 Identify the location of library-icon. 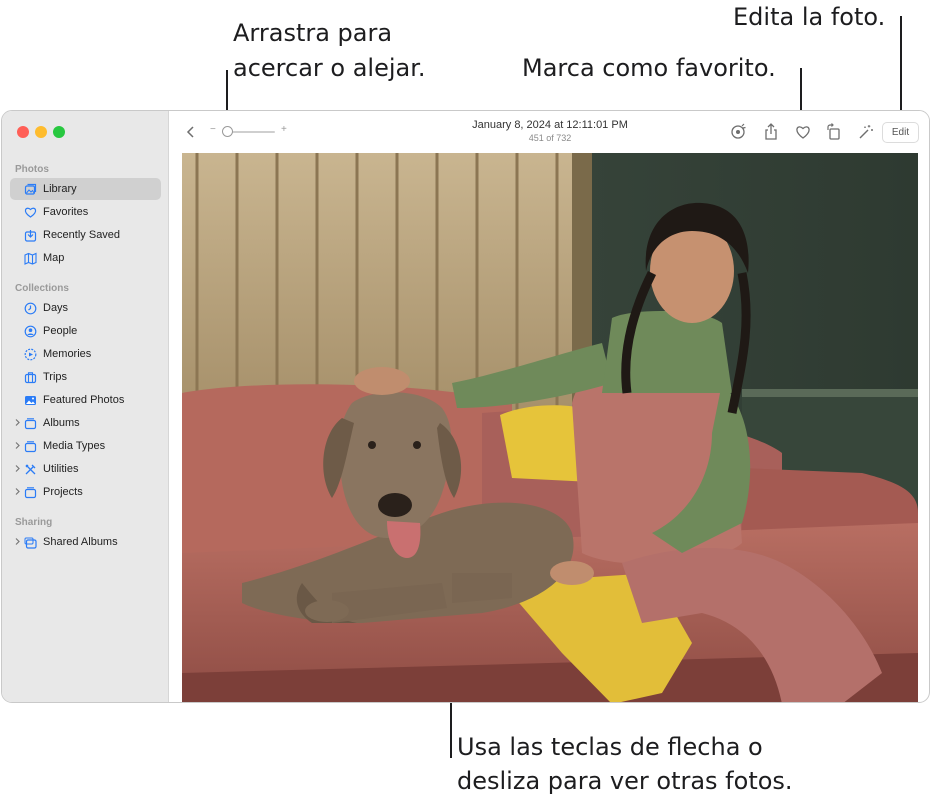
(30, 189).